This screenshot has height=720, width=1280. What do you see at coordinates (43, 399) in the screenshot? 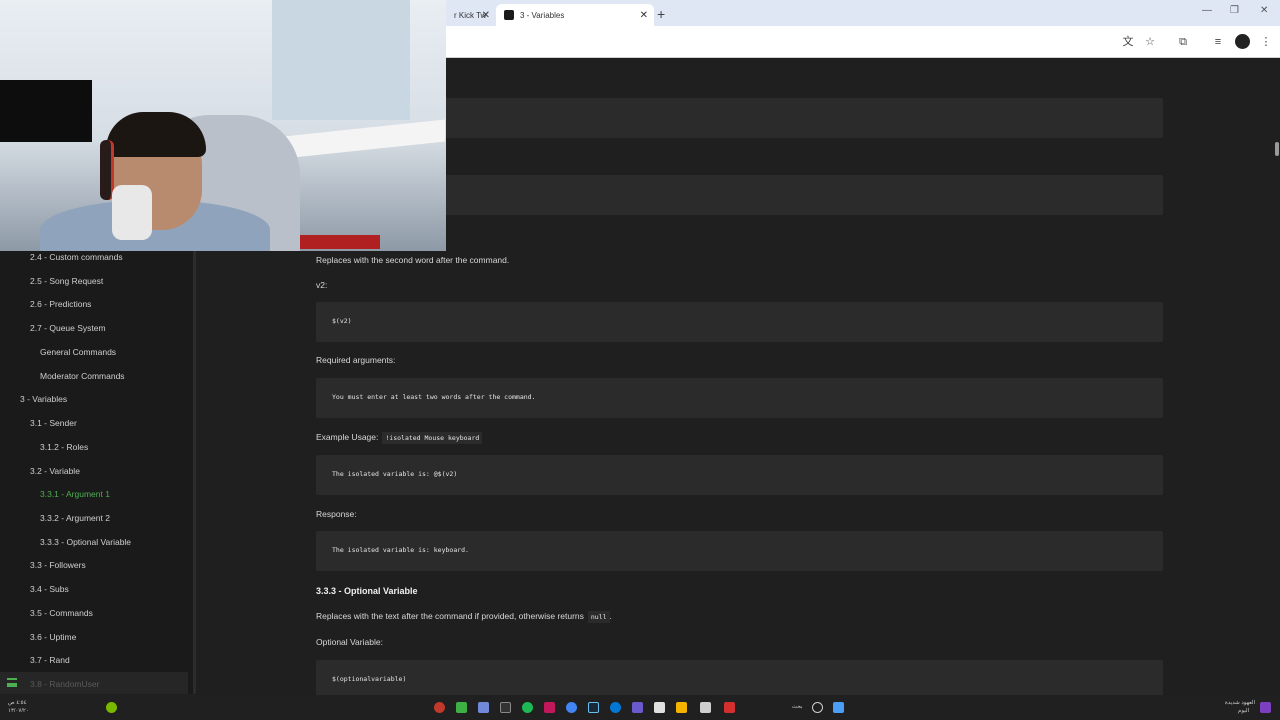
I see `sidebar-item: 3 - Variables` at bounding box center [43, 399].